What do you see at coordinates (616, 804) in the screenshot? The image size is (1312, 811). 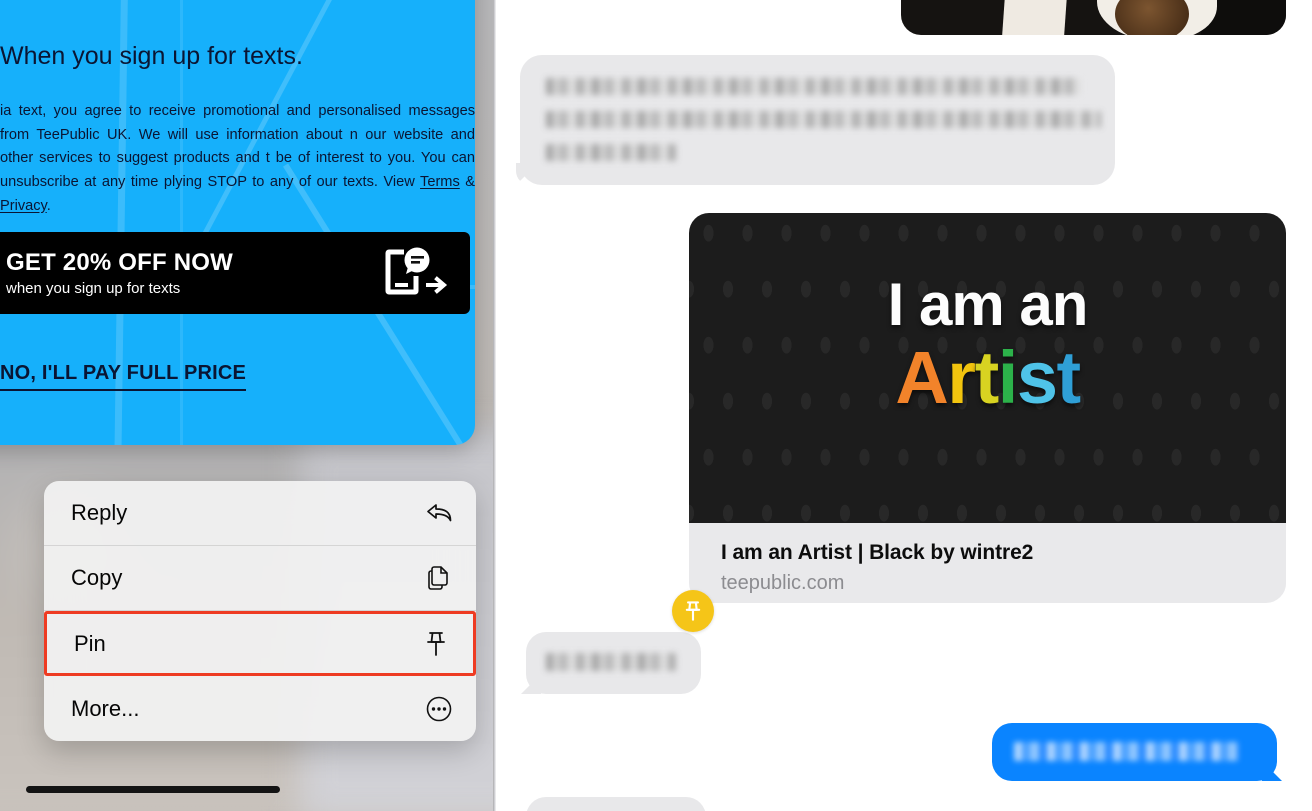 I see `incoming-message-bubble-partial` at bounding box center [616, 804].